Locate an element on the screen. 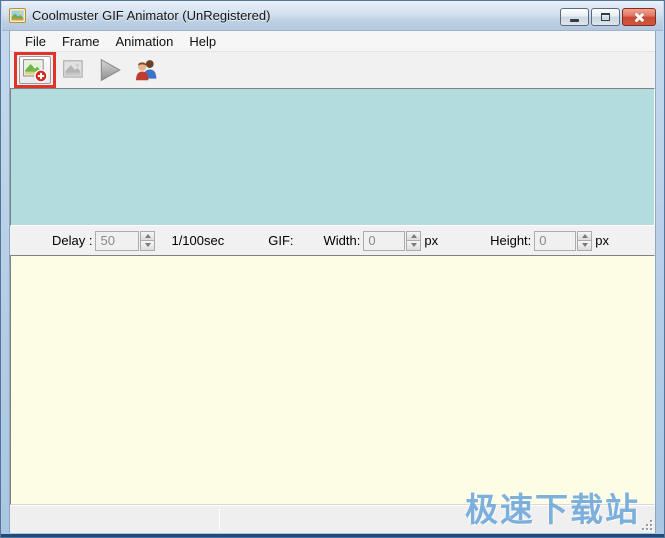 The width and height of the screenshot is (665, 538). height-label: Height: is located at coordinates (511, 240).